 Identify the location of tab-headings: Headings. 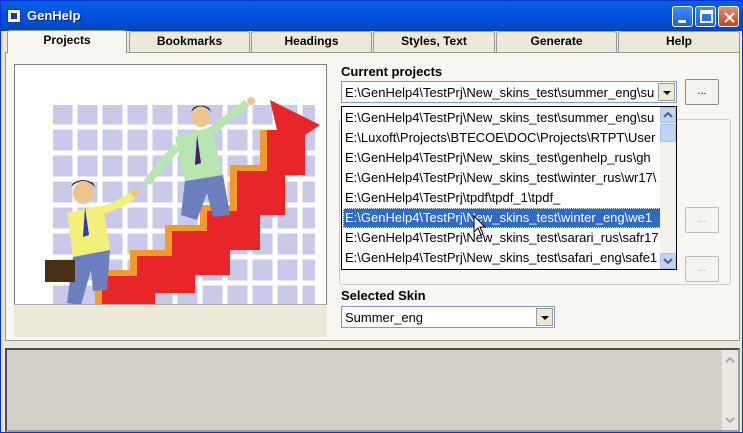
(311, 41).